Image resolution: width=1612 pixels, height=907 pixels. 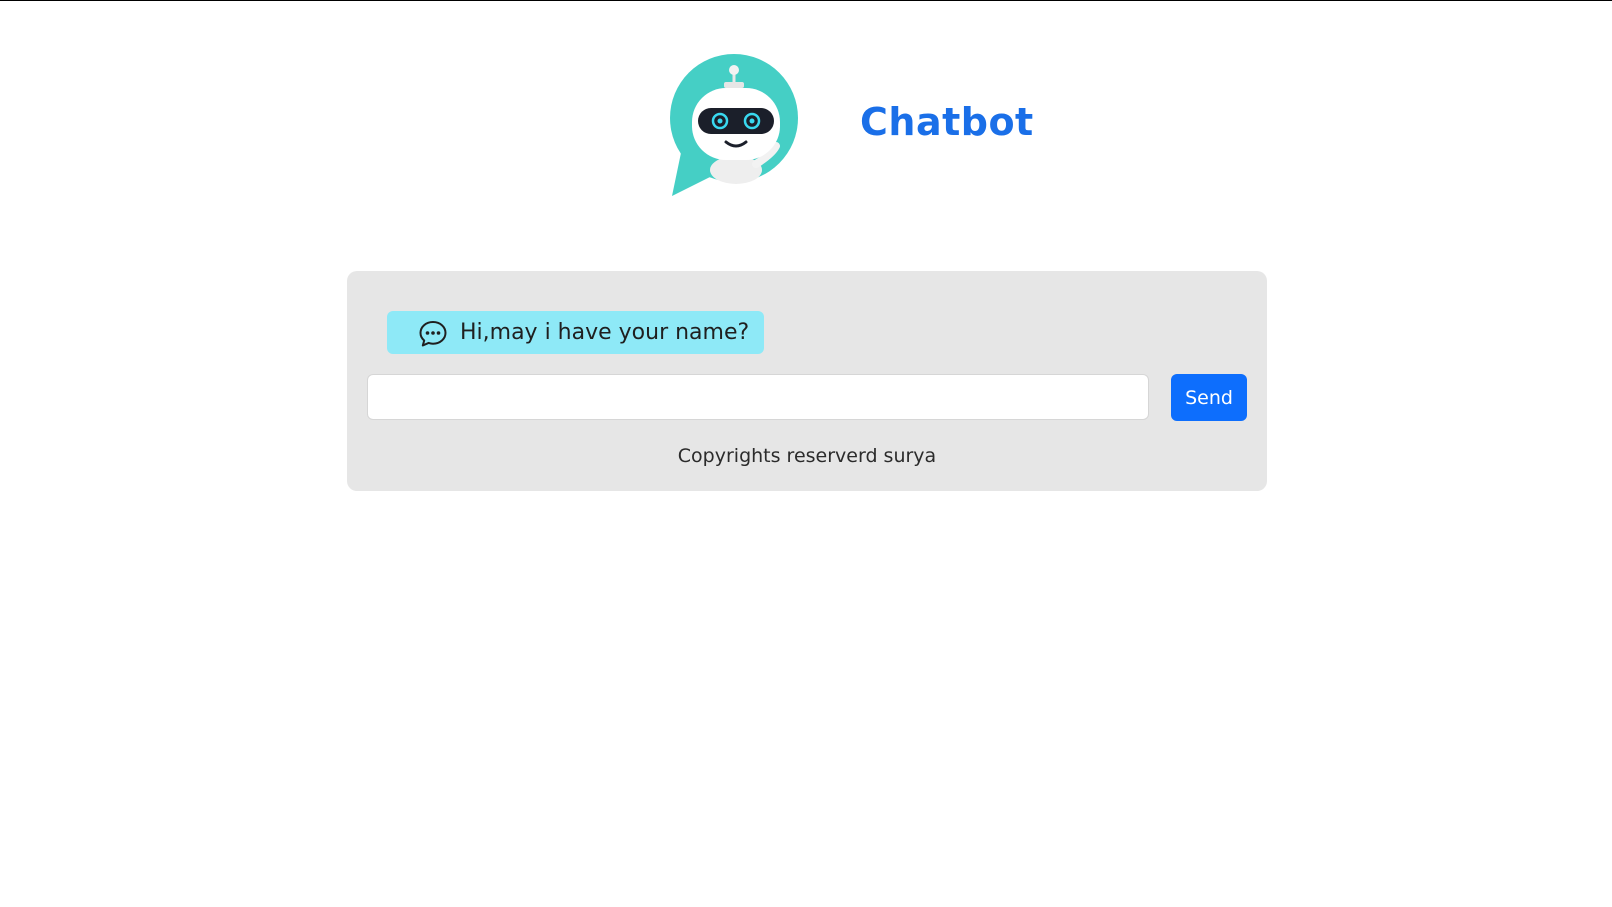 What do you see at coordinates (758, 397) in the screenshot?
I see `message-input` at bounding box center [758, 397].